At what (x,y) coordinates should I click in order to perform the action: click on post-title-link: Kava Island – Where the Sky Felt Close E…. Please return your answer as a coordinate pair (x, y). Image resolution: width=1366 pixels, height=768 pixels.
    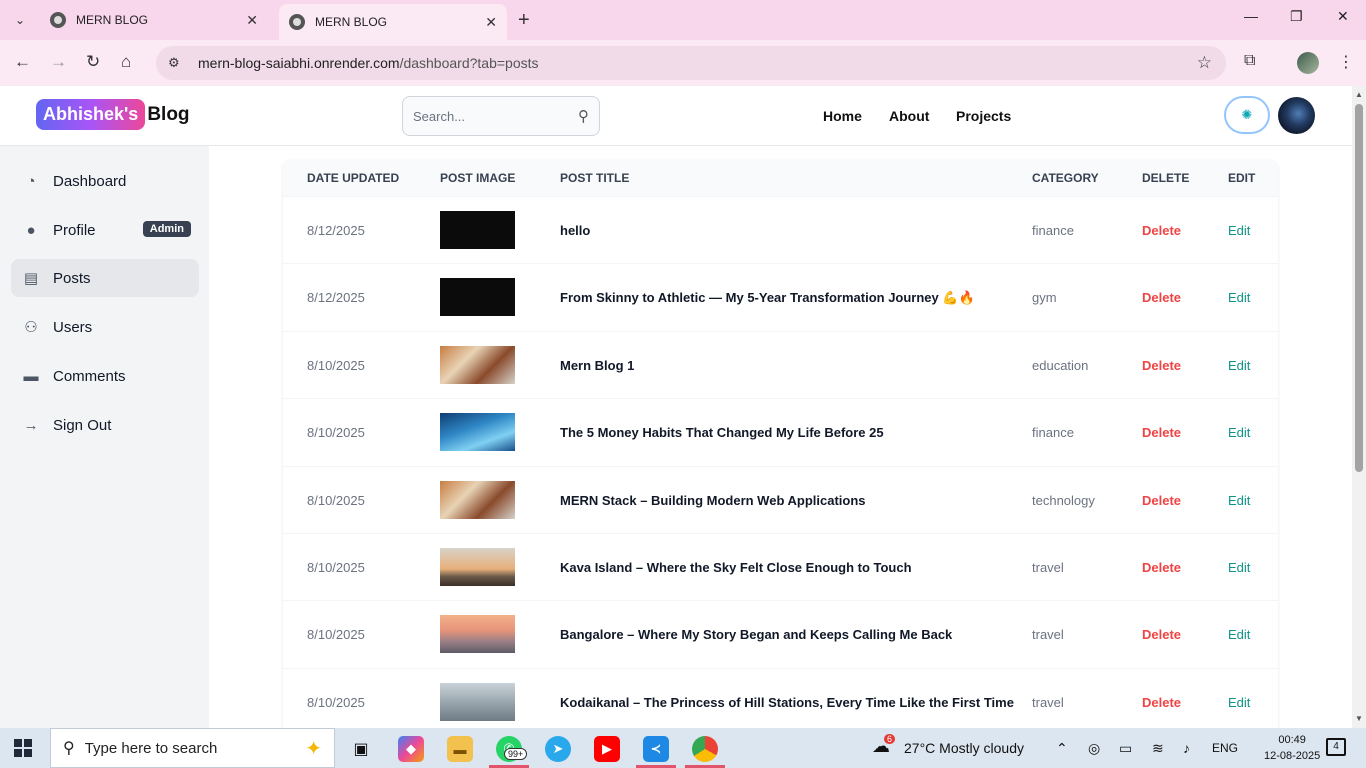
    Looking at the image, I should click on (736, 567).